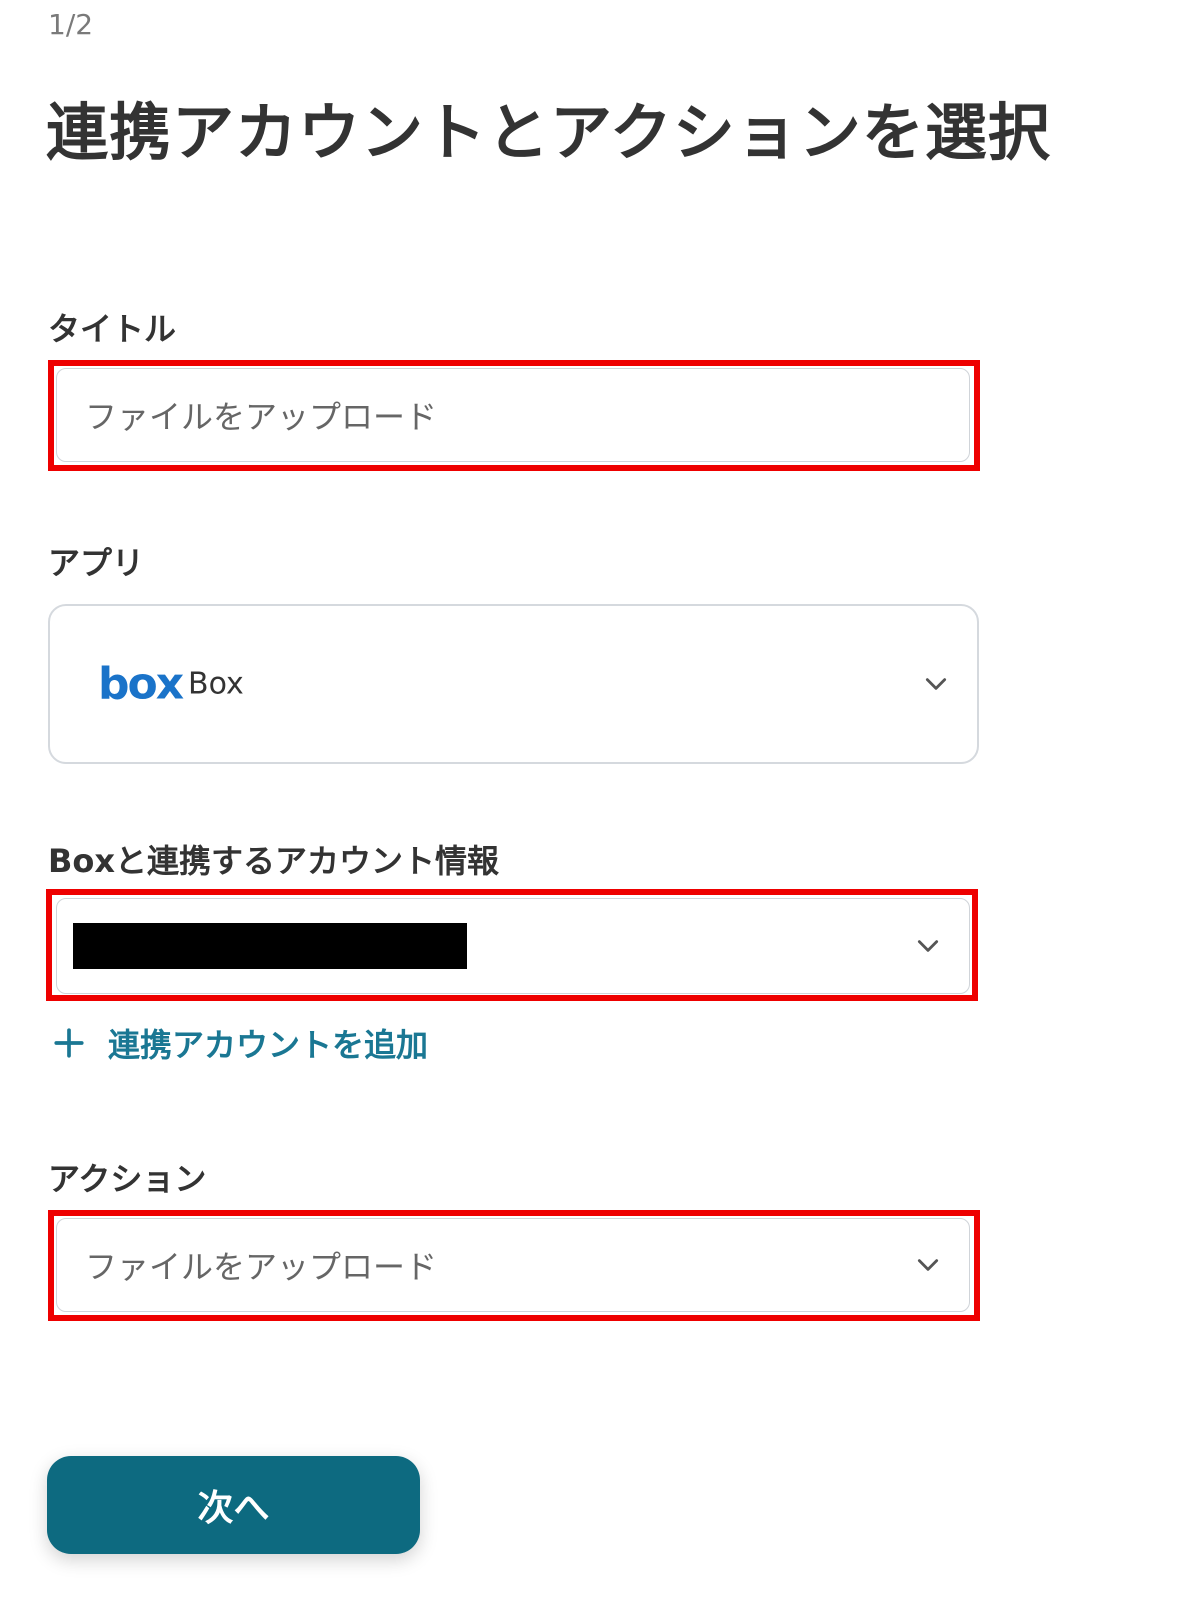 The image size is (1177, 1600). Describe the element at coordinates (141, 684) in the screenshot. I see `box-logo: box` at that location.